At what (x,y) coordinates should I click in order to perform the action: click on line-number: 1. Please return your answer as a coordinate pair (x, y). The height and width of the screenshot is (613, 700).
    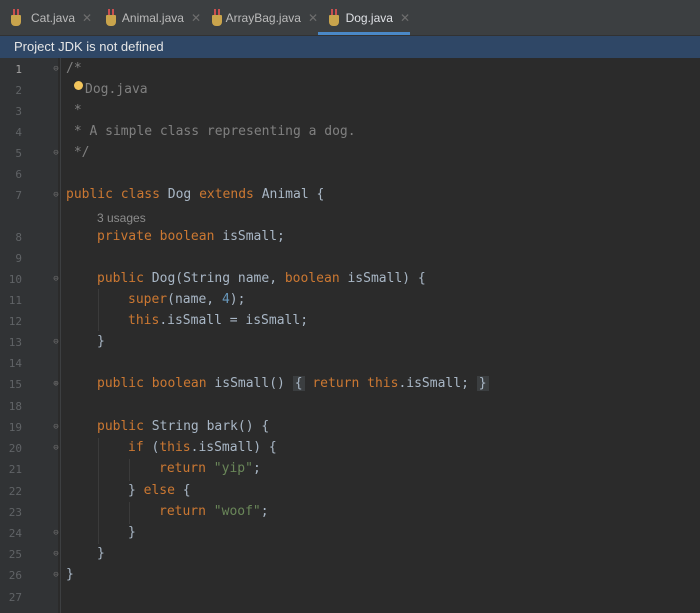
    Looking at the image, I should click on (18, 69).